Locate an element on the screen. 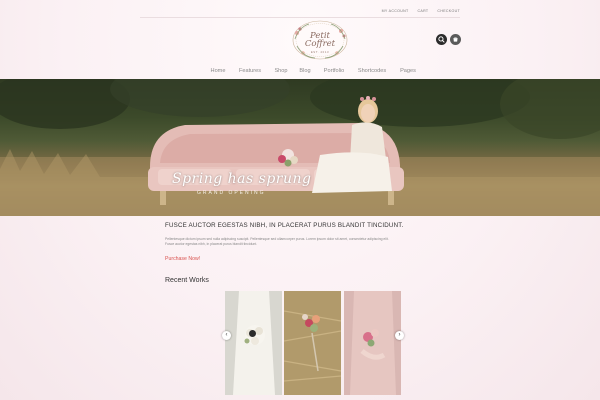 This screenshot has height=400, width=600. site-logo: Petit Coffret EST. 2013 is located at coordinates (320, 40).